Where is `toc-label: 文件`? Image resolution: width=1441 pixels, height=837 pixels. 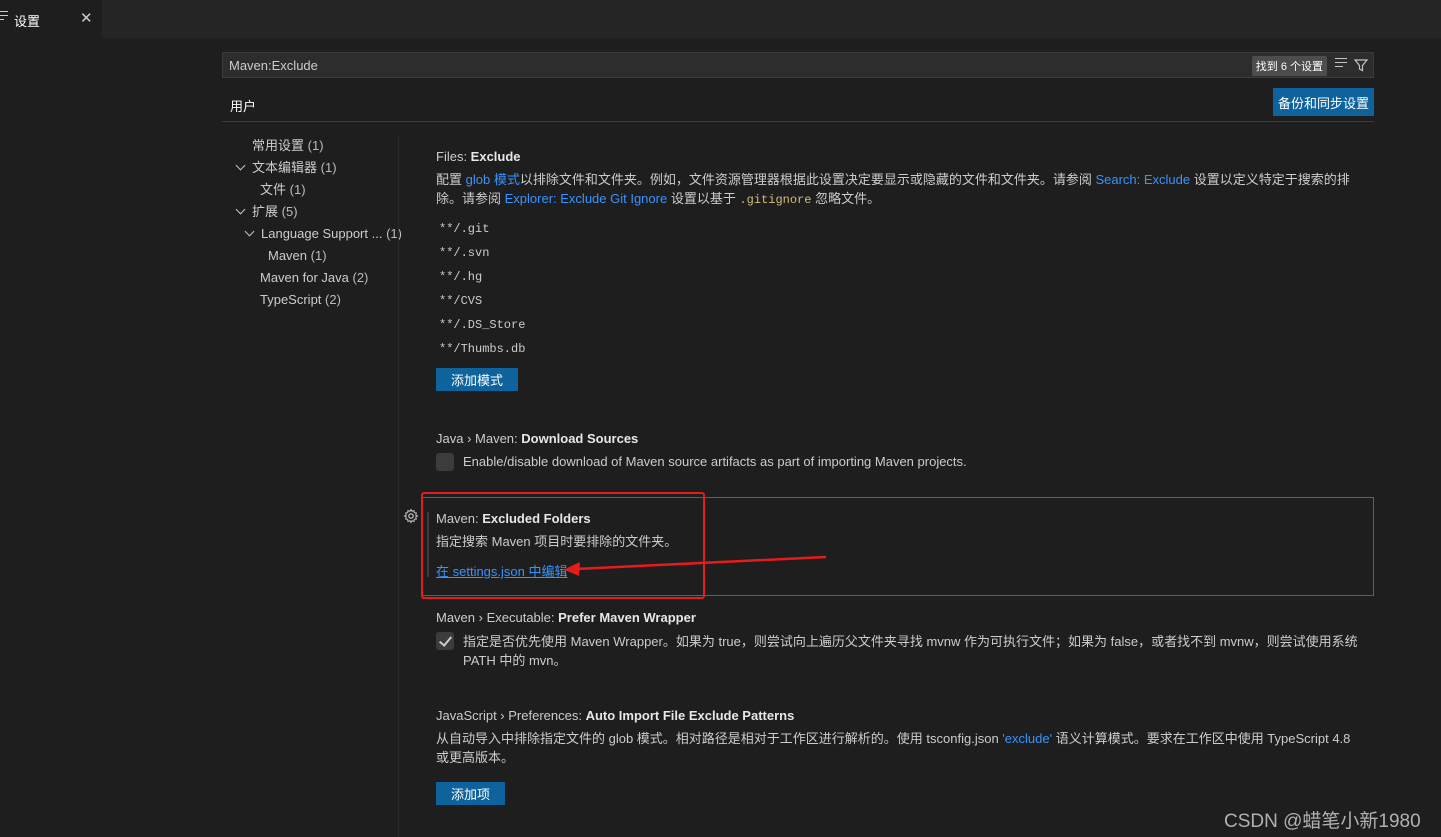 toc-label: 文件 is located at coordinates (273, 189).